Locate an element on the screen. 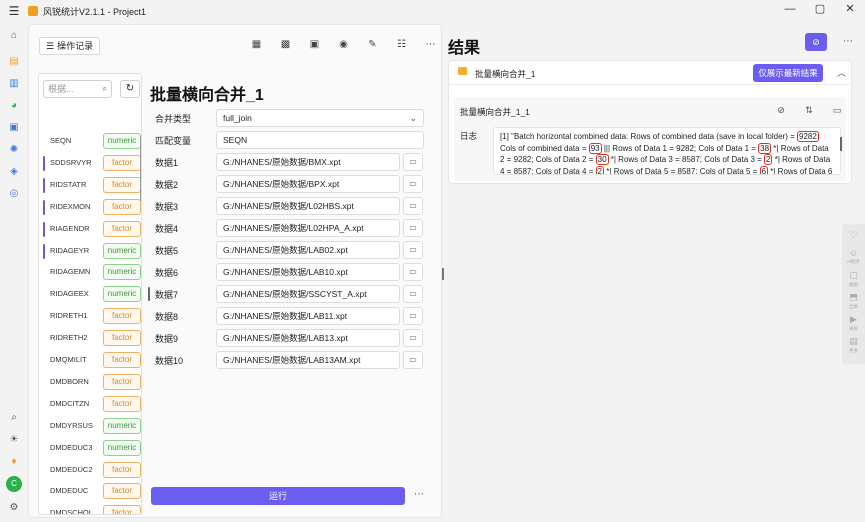  settings-gear-icon: ⚙ is located at coordinates (14, 508).